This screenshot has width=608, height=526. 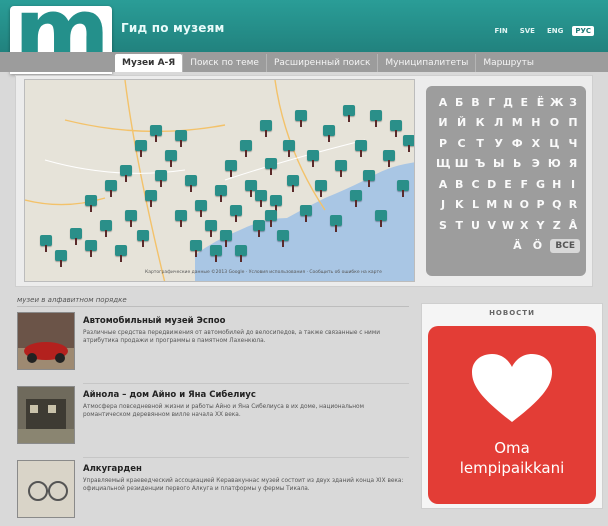 What do you see at coordinates (149, 63) in the screenshot?
I see `tab-museums-a-z: Музеи А-Я` at bounding box center [149, 63].